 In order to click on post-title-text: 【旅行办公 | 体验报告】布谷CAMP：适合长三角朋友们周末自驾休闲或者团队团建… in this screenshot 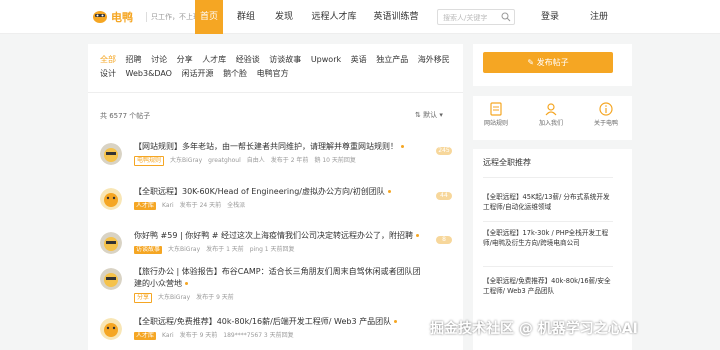, I will do `click(277, 277)`.